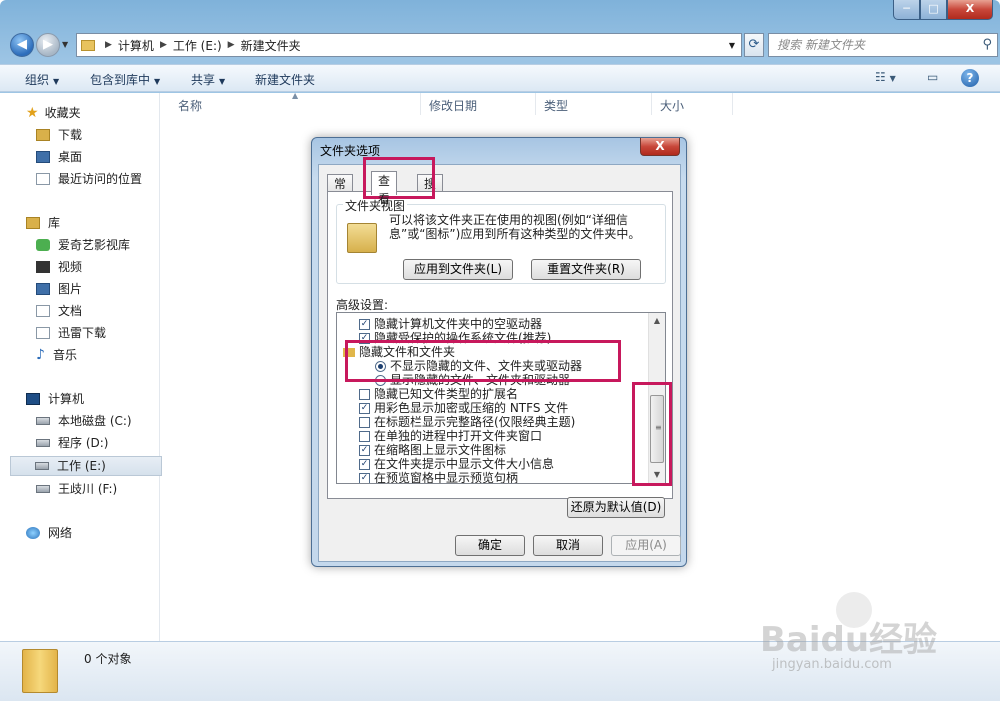 The height and width of the screenshot is (701, 1000). I want to click on setting-label: 隐藏计算机文件夹中的空驱动器, so click(458, 324).